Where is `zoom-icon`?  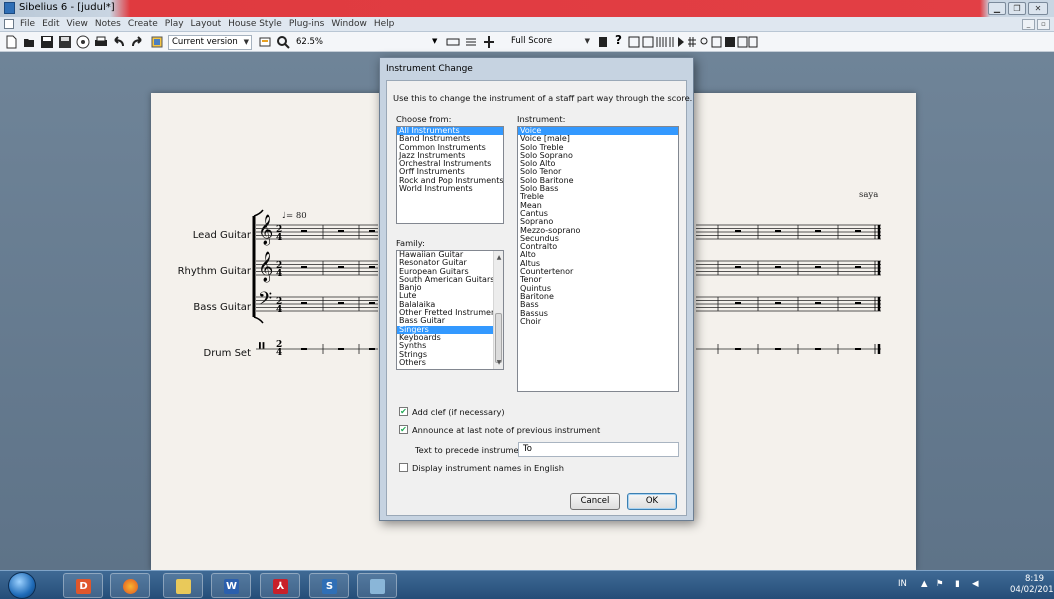
zoom-icon is located at coordinates (283, 42).